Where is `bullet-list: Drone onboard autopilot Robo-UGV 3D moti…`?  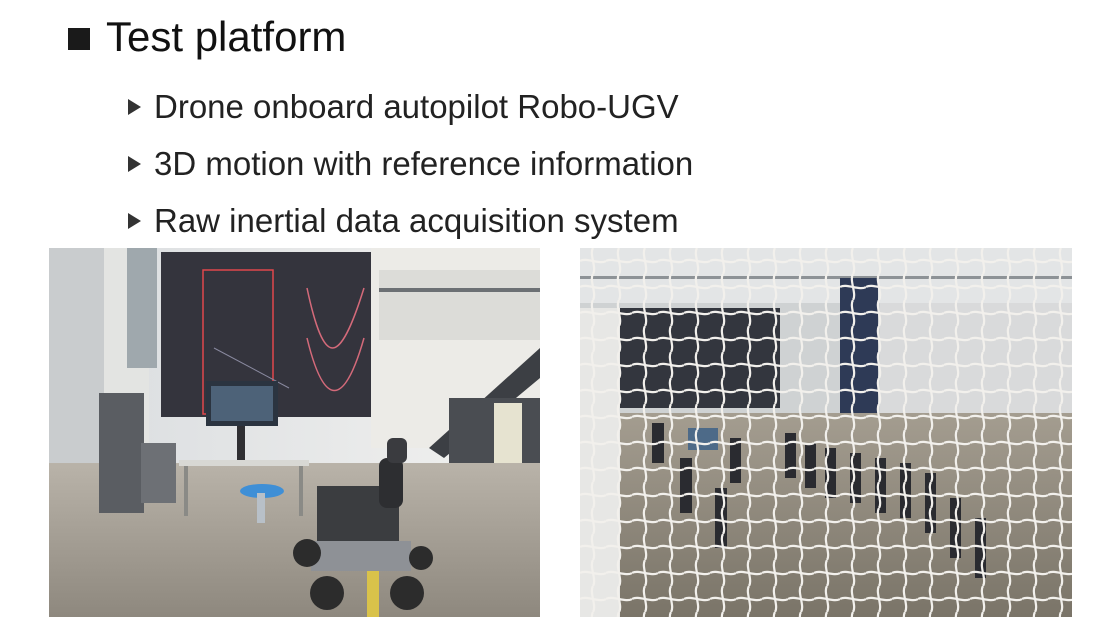
bullet-list: Drone onboard autopilot Robo-UGV 3D moti… is located at coordinates (410, 163).